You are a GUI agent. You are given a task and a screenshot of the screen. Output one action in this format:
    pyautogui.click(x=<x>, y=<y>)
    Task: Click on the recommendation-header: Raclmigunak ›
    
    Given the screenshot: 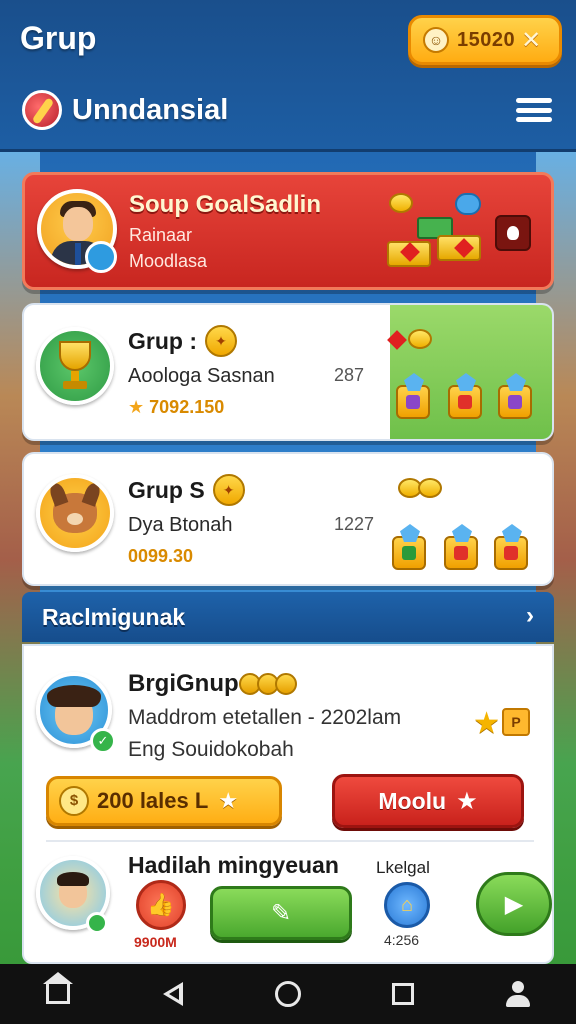 What is the action you would take?
    pyautogui.click(x=288, y=617)
    